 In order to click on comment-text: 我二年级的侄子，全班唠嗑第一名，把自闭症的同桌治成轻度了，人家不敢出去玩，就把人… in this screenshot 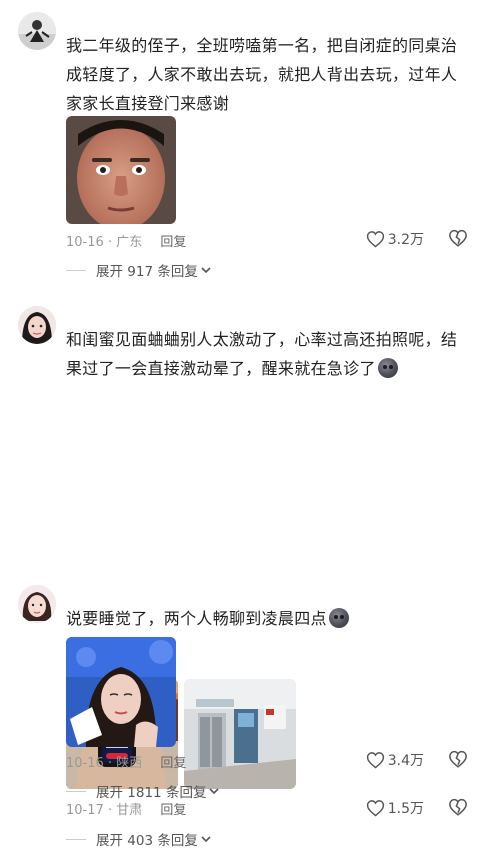, I will do `click(262, 74)`.